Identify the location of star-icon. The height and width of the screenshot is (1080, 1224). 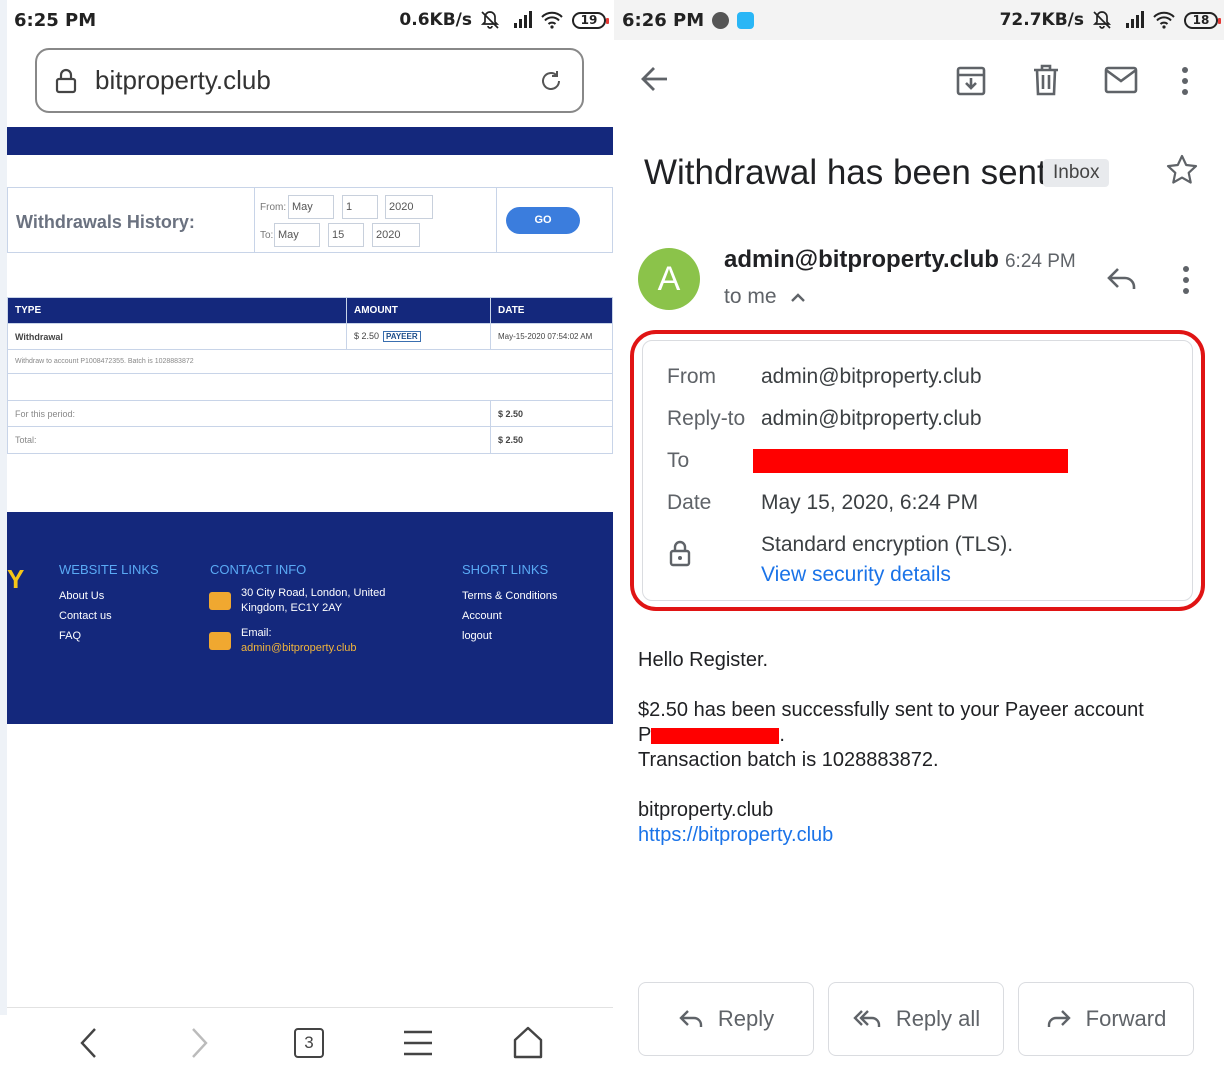
(1182, 170).